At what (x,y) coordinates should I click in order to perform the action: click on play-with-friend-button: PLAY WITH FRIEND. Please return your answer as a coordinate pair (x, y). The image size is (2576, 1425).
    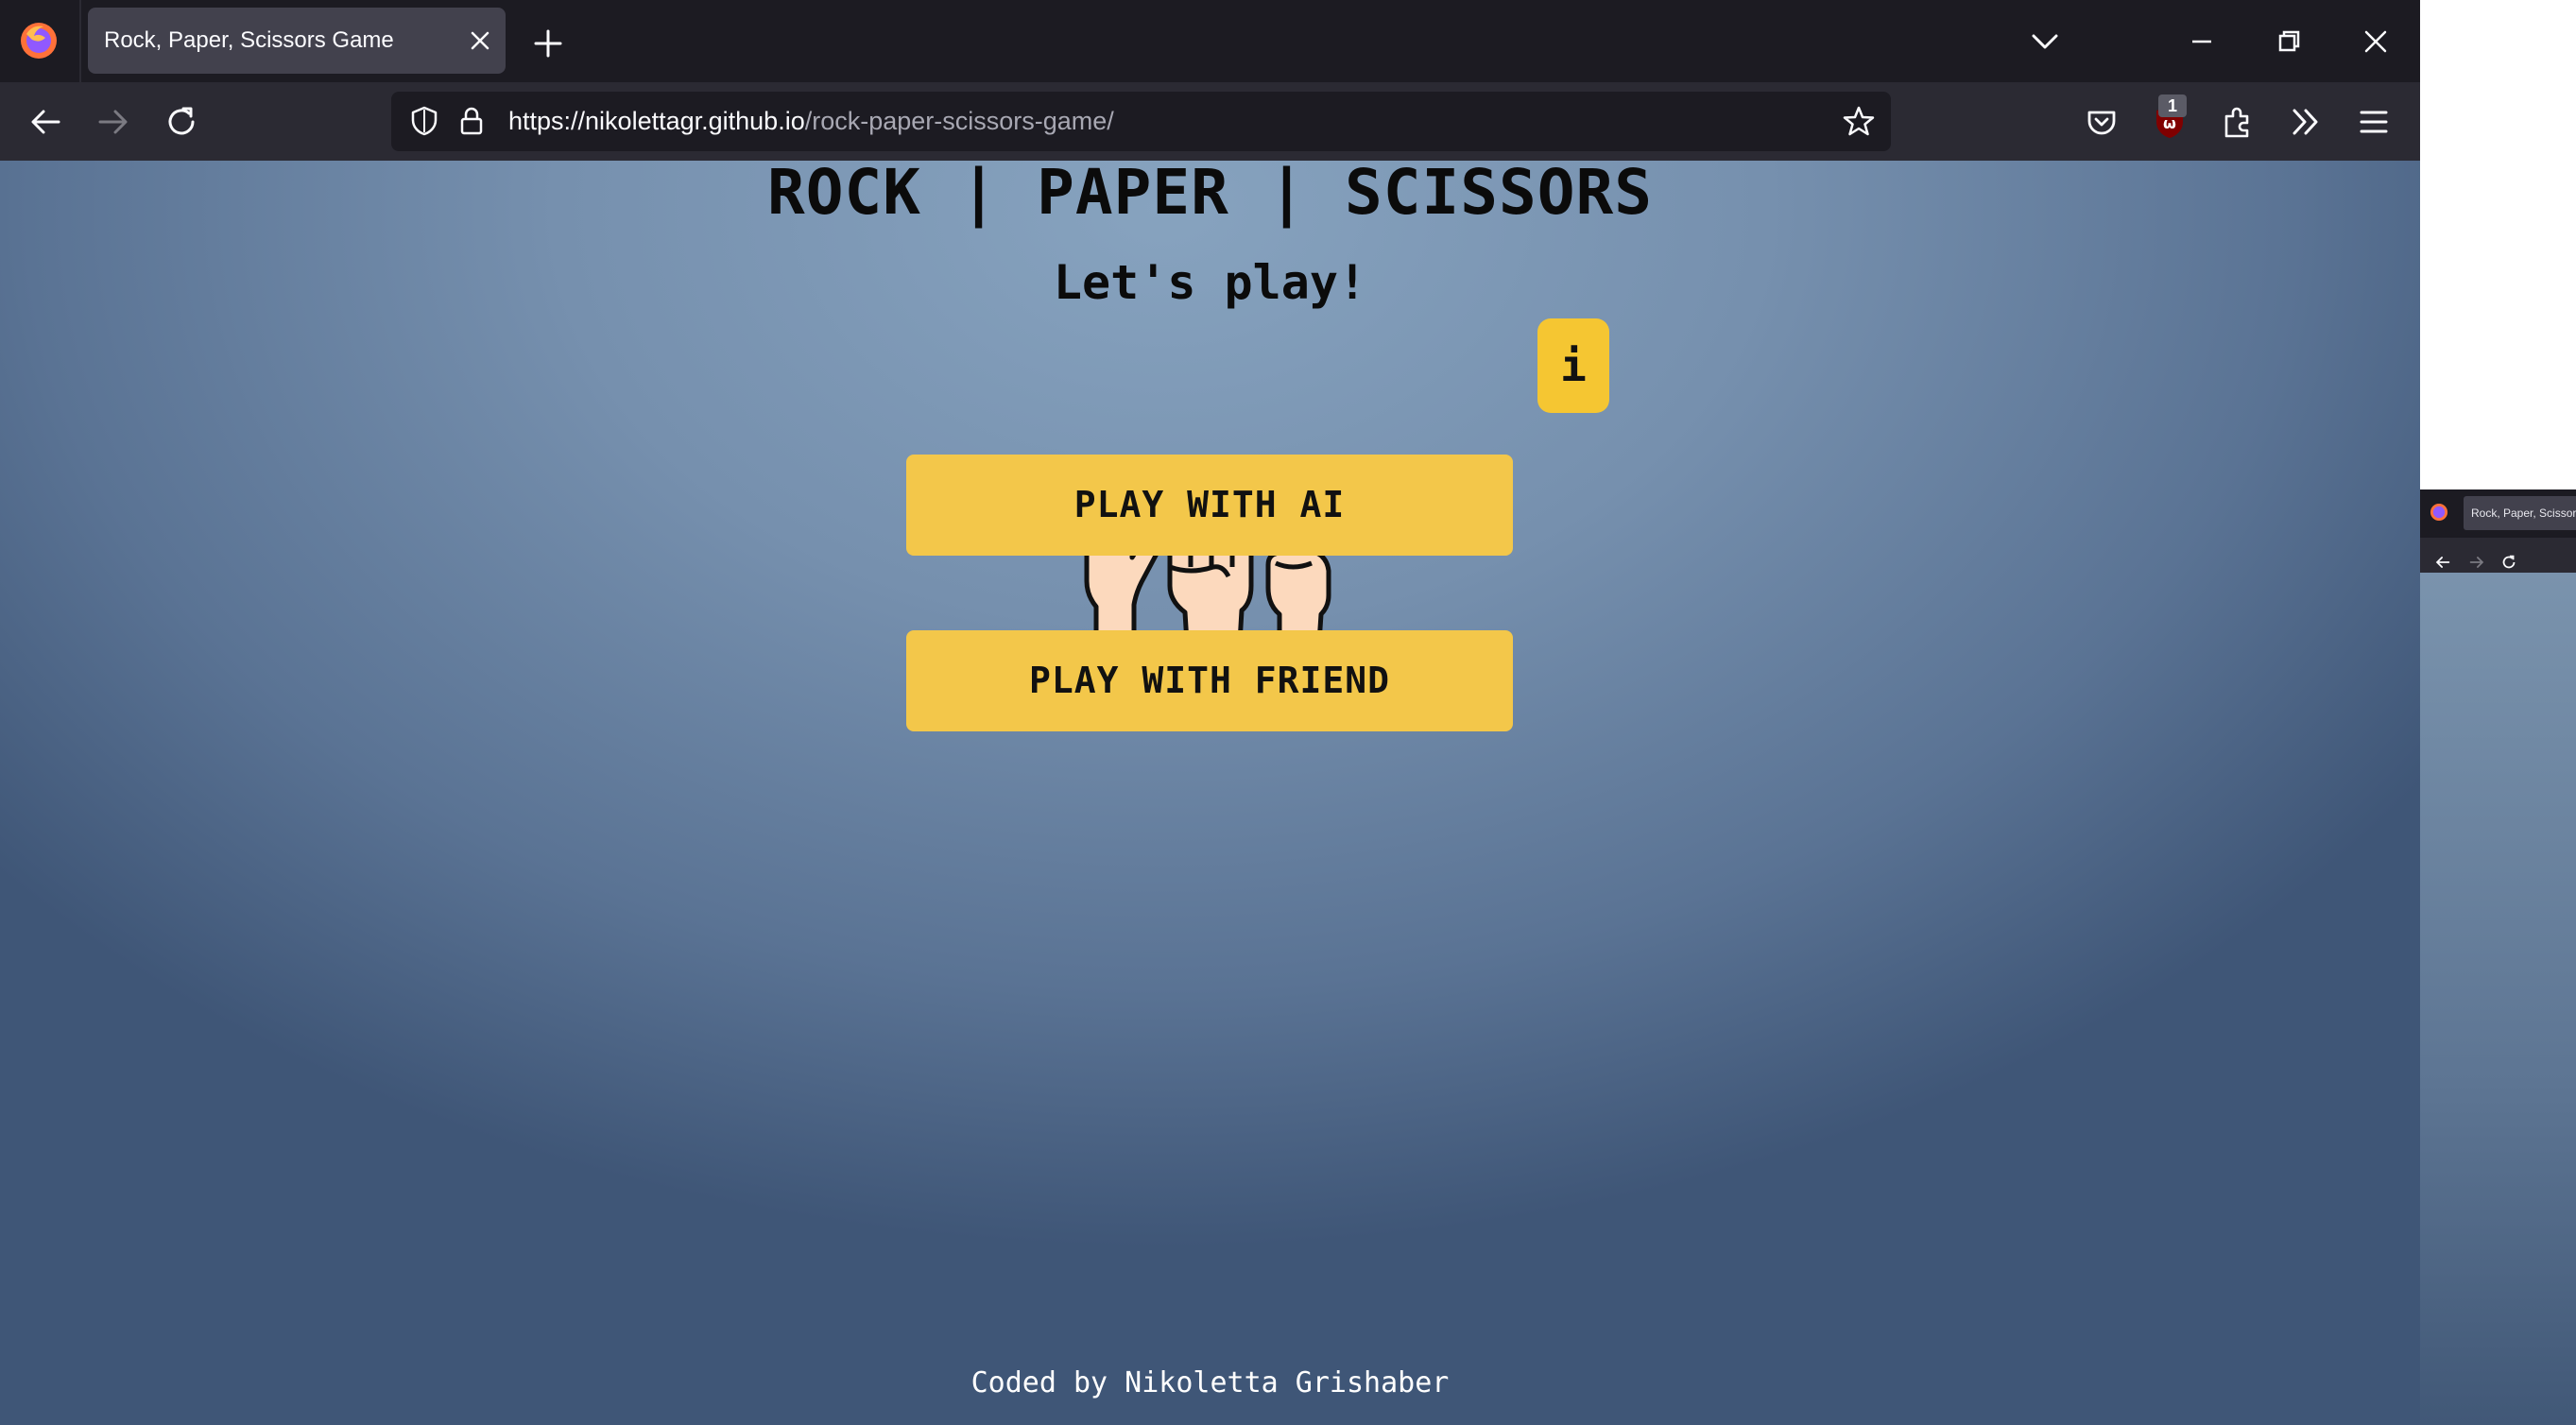
    Looking at the image, I should click on (1209, 680).